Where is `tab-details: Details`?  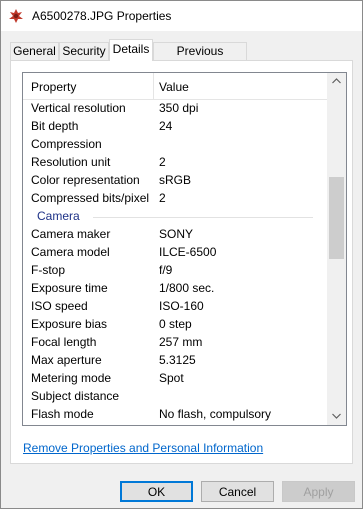
tab-details: Details is located at coordinates (131, 50).